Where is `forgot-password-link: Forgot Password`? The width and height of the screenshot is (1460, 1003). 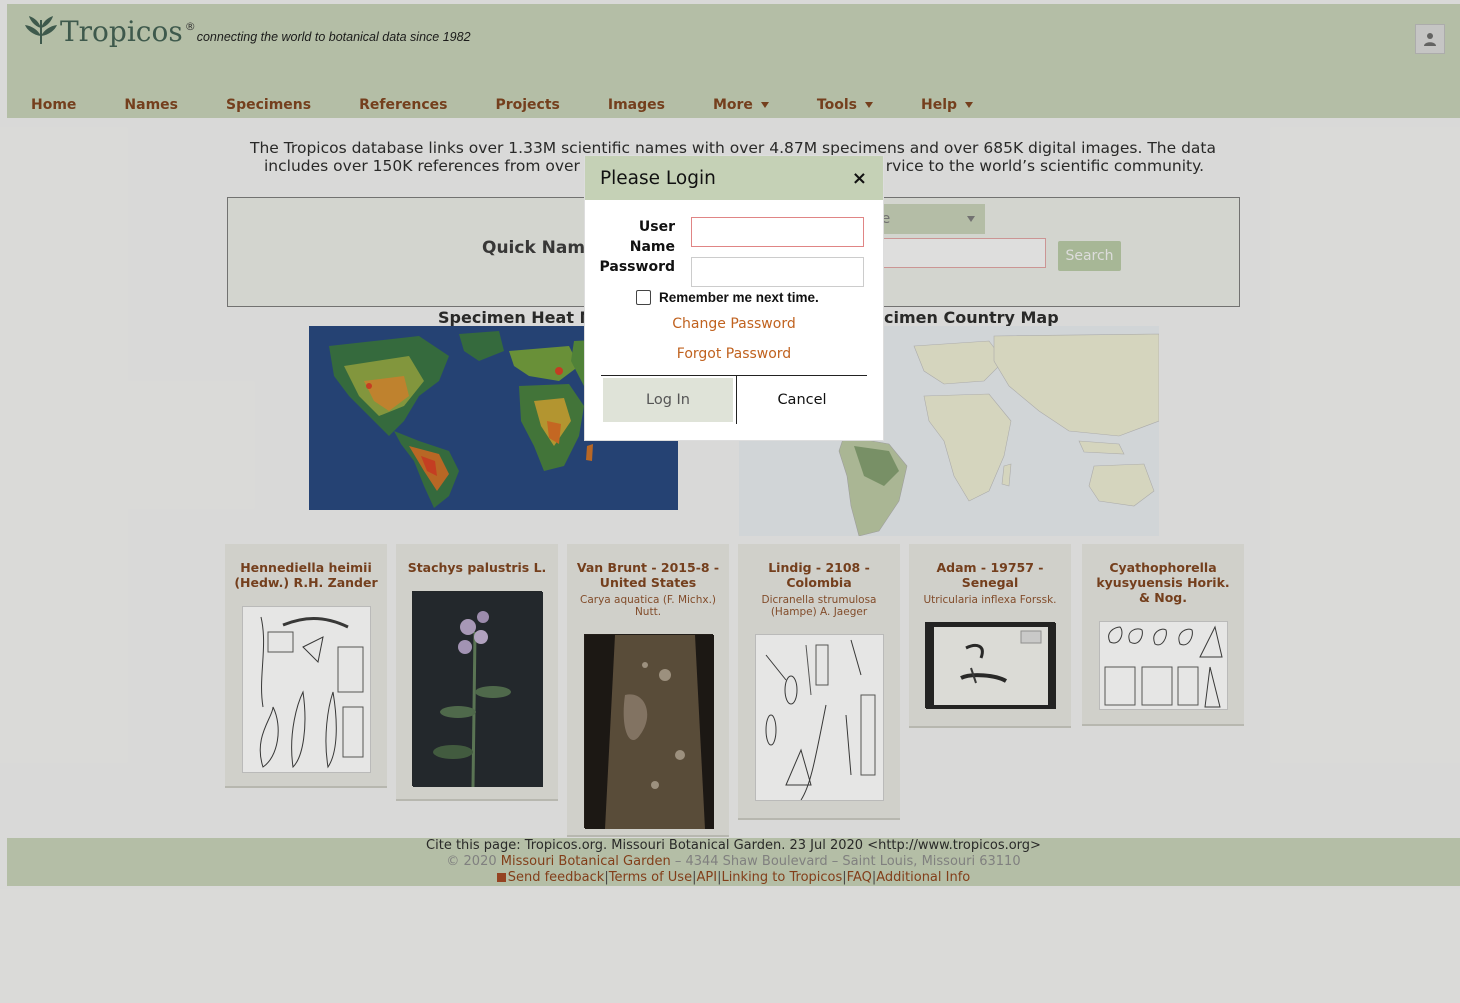 forgot-password-link: Forgot Password is located at coordinates (734, 354).